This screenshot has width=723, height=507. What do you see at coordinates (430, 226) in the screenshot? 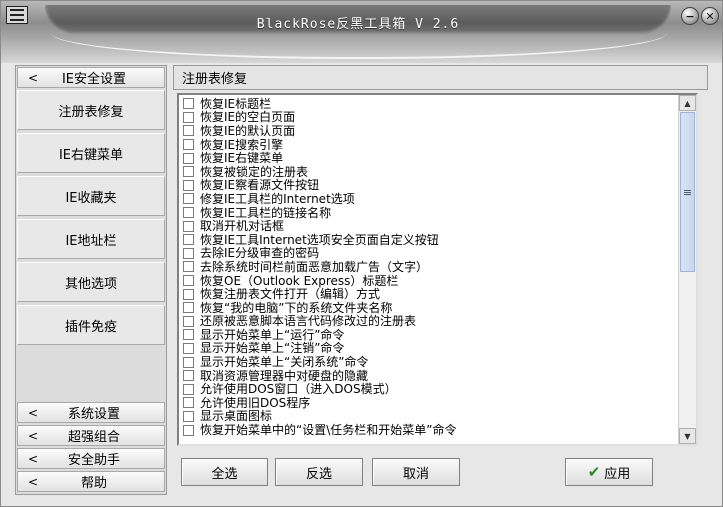
I see `checklist-item: 取消开机对话框` at bounding box center [430, 226].